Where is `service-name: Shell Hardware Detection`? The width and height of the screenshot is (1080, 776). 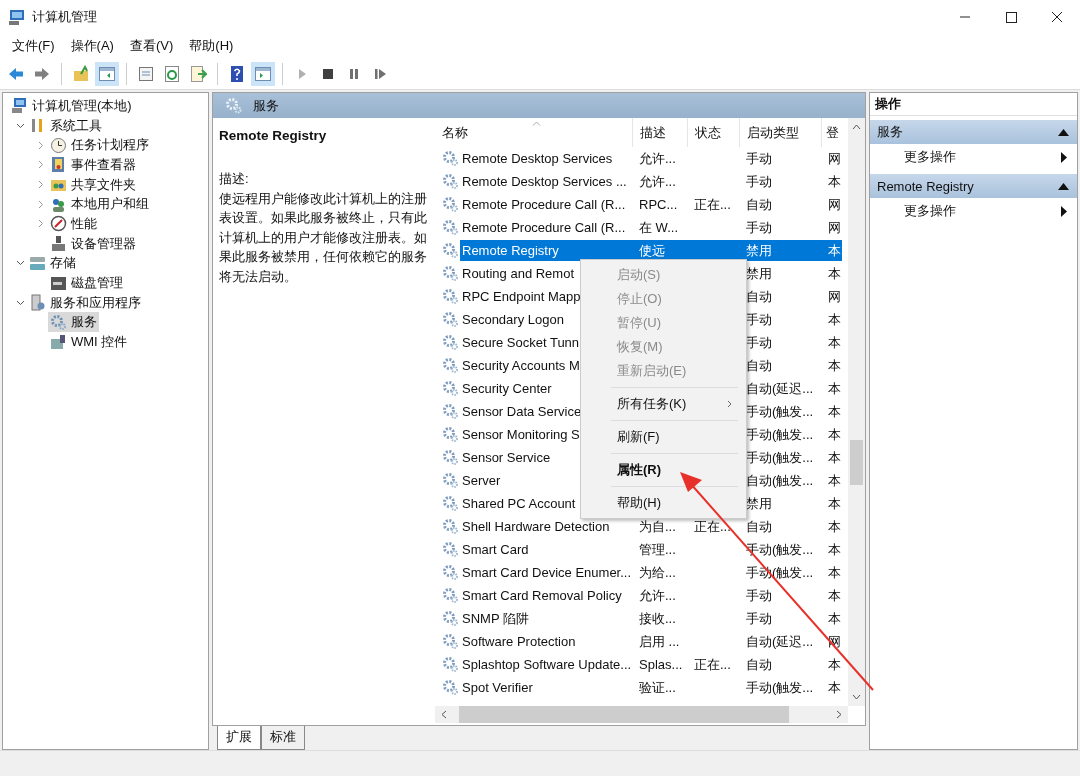
service-name: Shell Hardware Detection is located at coordinates (536, 526).